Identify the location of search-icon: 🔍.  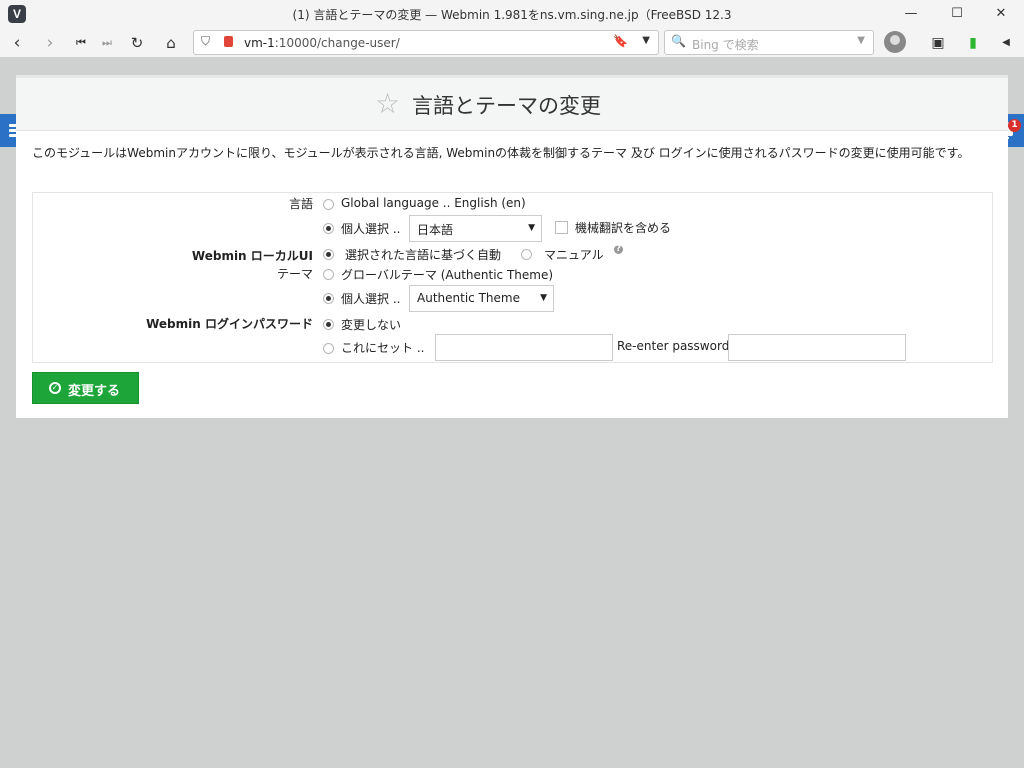
(678, 41).